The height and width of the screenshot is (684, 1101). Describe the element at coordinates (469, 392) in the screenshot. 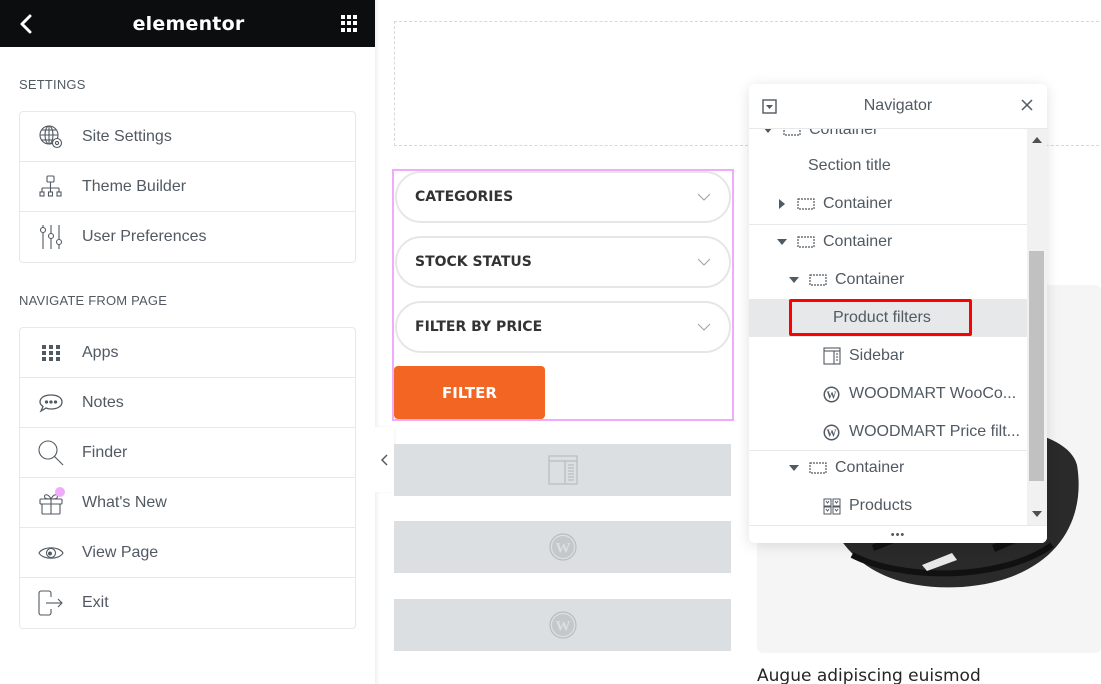

I see `filter-button: FILTER` at that location.